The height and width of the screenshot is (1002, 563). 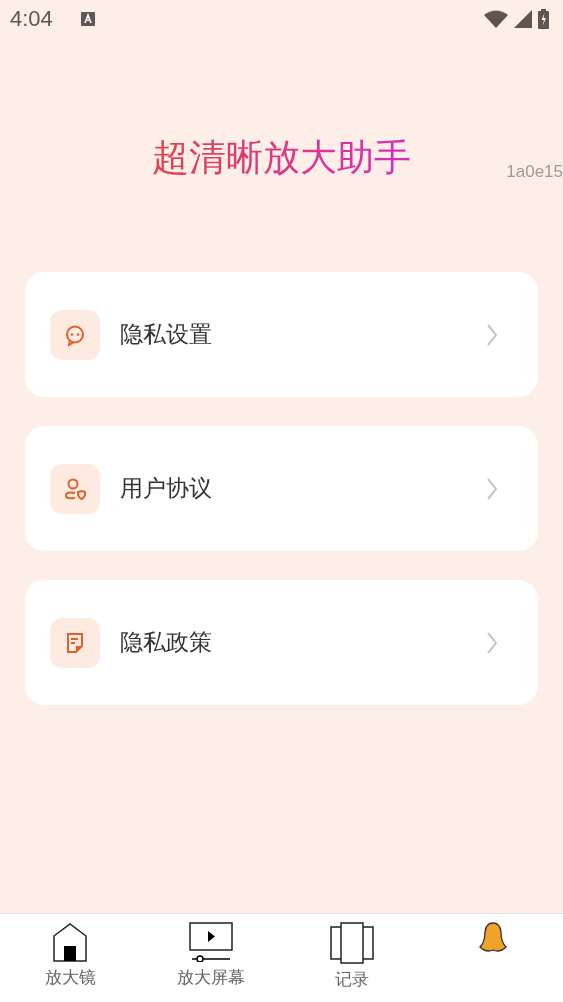 I want to click on nav-tab: 放大镜, so click(x=70, y=958).